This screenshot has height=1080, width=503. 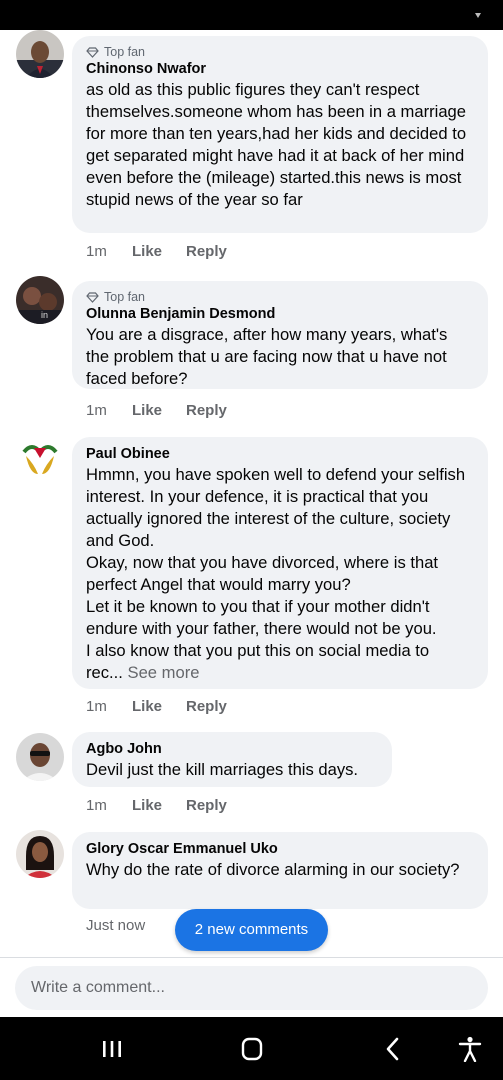 I want to click on new-comments-button: 2 new comments, so click(x=251, y=930).